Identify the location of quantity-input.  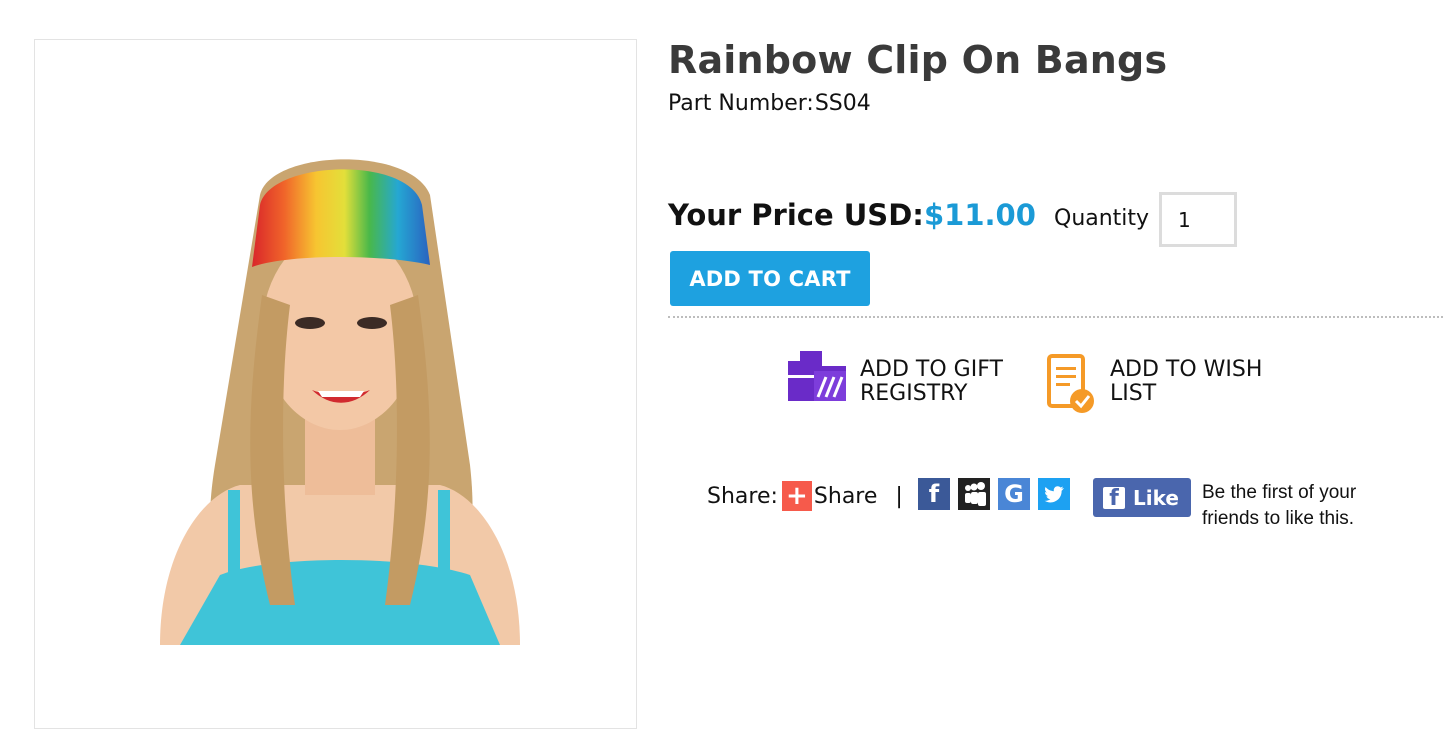
(1198, 219).